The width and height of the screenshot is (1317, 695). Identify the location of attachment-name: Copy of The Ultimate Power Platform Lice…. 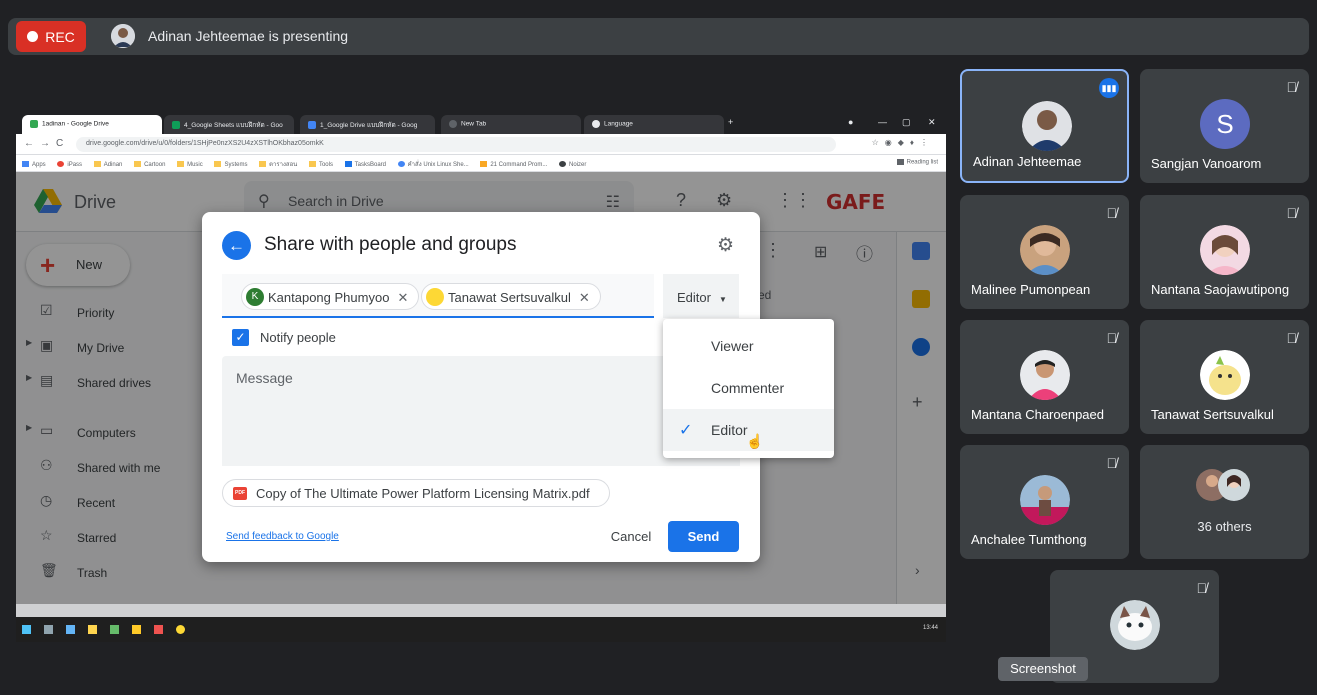
(423, 493).